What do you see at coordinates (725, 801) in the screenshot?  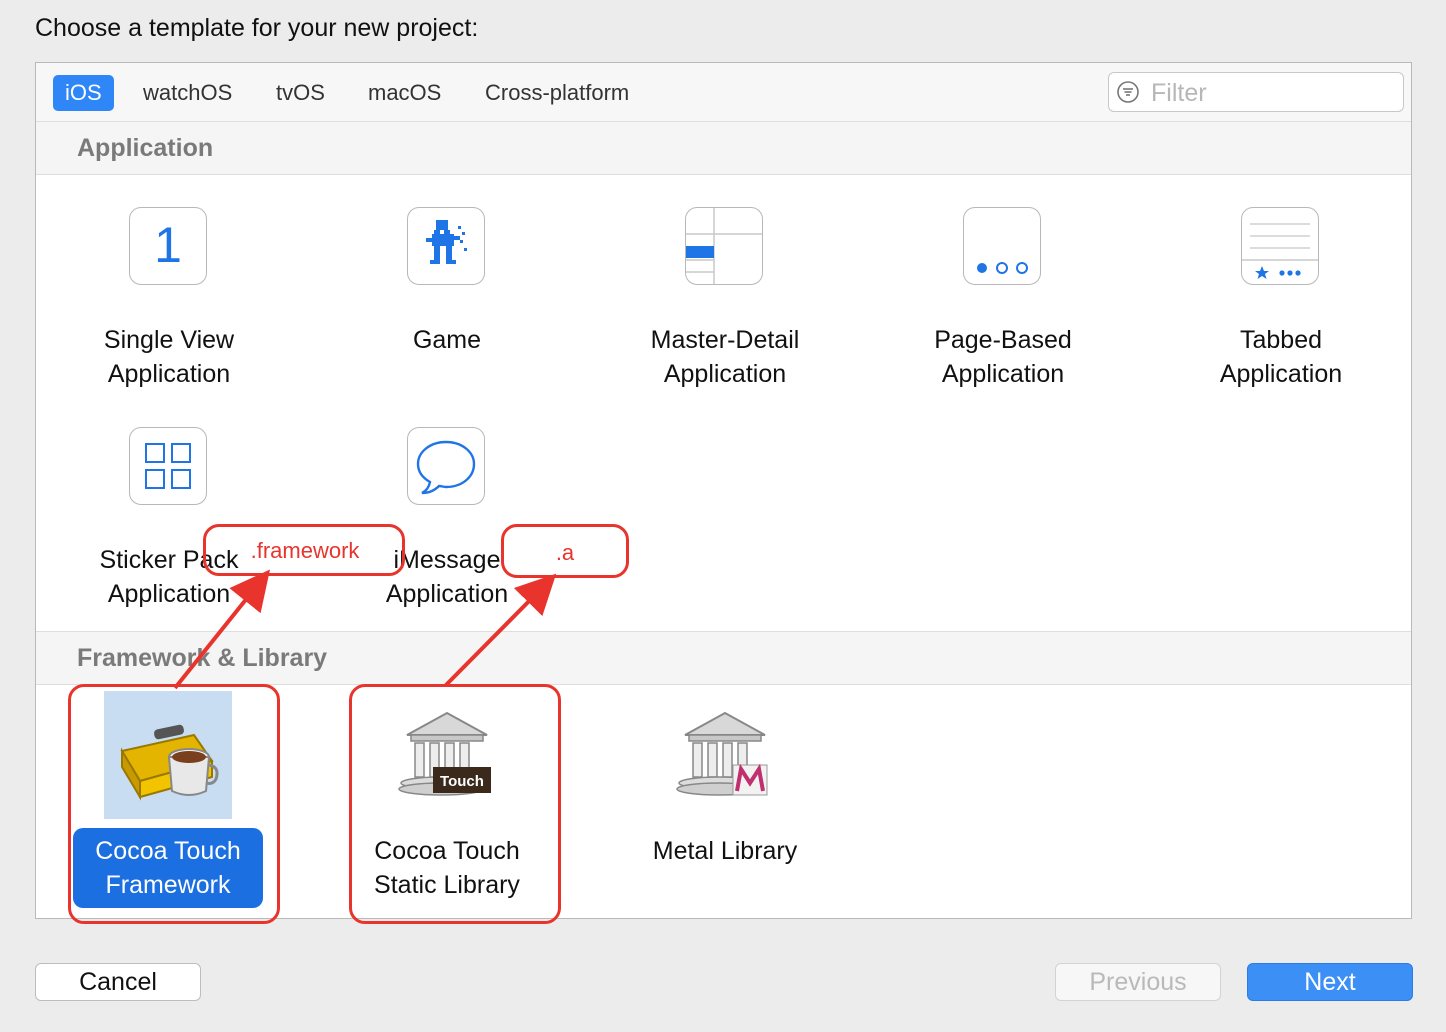 I see `template-metal-library: Metal Library` at bounding box center [725, 801].